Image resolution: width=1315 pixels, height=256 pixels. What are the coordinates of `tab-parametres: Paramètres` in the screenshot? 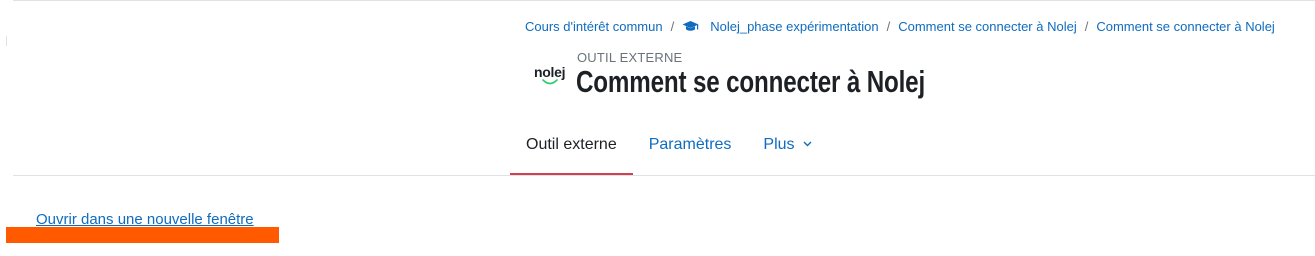 It's located at (690, 150).